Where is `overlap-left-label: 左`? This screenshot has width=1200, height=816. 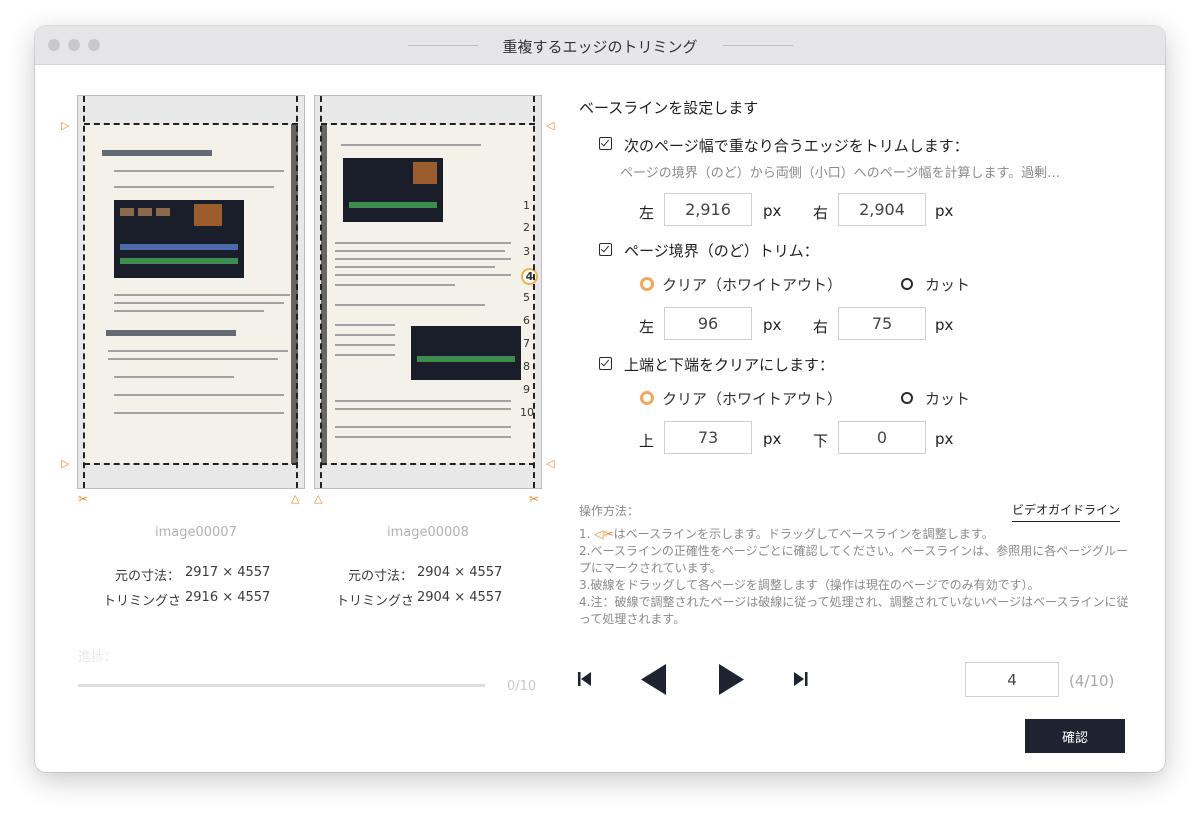
overlap-left-label: 左 is located at coordinates (647, 213).